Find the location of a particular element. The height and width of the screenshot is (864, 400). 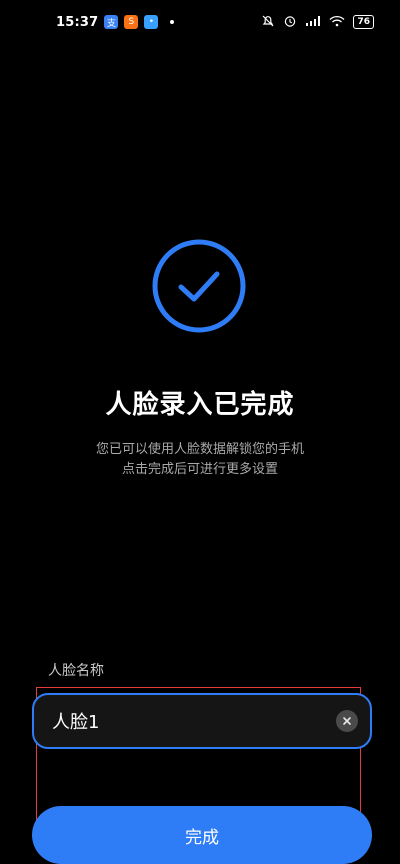

status-time: 15:37 is located at coordinates (77, 22).